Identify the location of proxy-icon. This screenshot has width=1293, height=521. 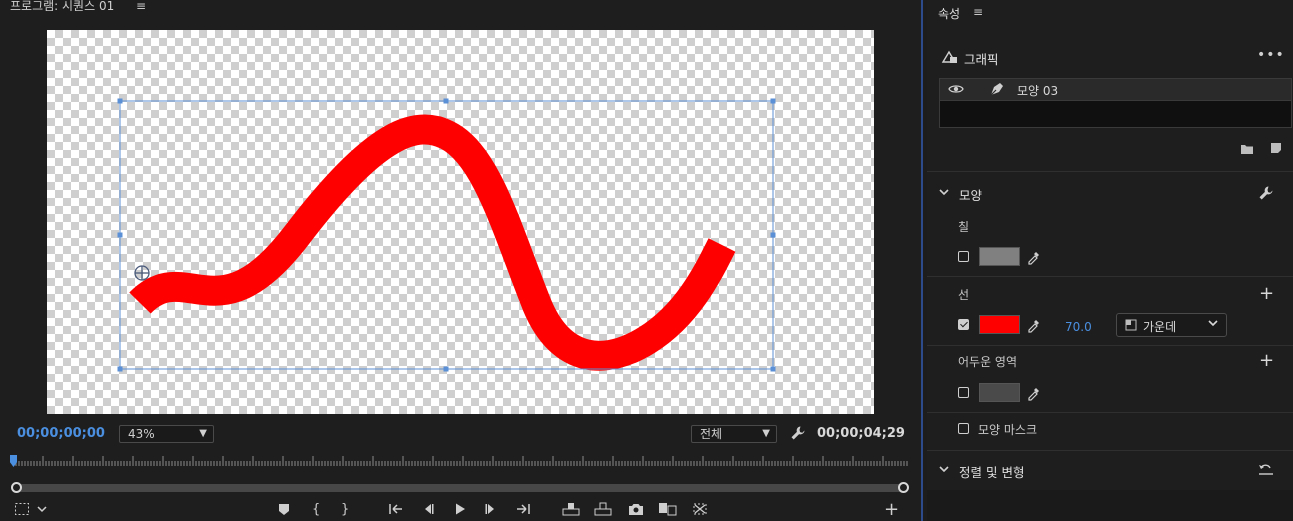
(700, 511).